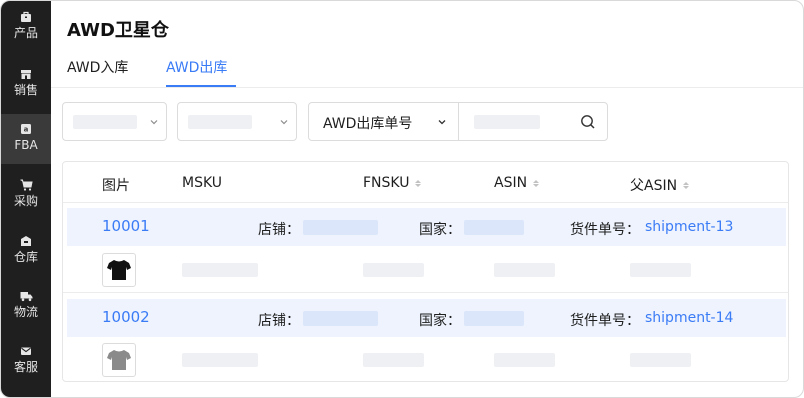 The height and width of the screenshot is (398, 804). What do you see at coordinates (25, 312) in the screenshot?
I see `sidebar-item-label: 物流` at bounding box center [25, 312].